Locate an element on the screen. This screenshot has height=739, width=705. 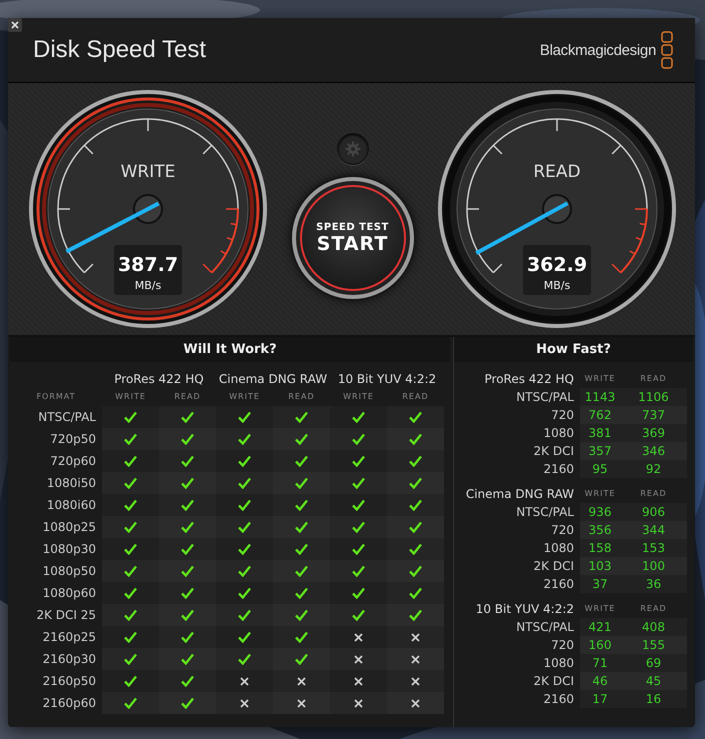
column-header: Cinema DNG RAW is located at coordinates (273, 379).